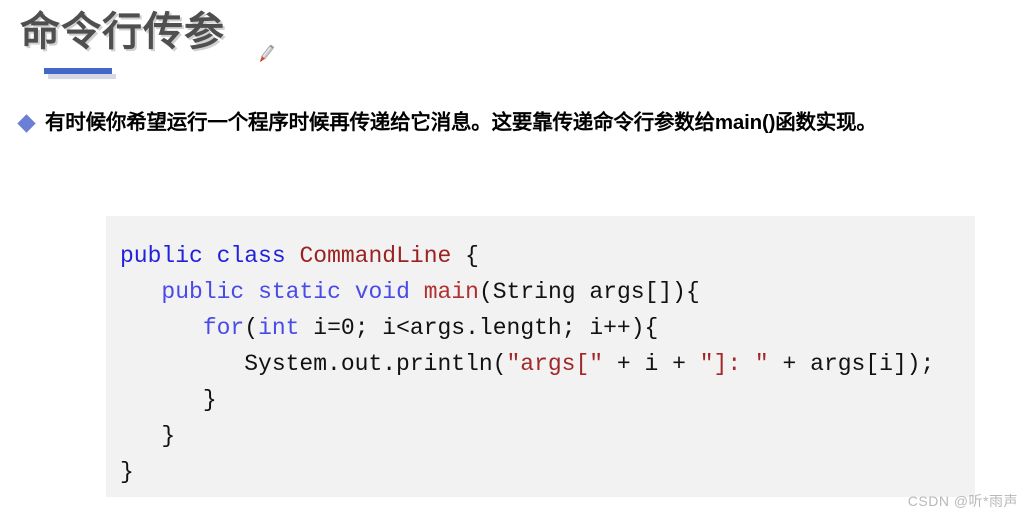 This screenshot has height=517, width=1032. I want to click on code-token: + i +, so click(651, 364).